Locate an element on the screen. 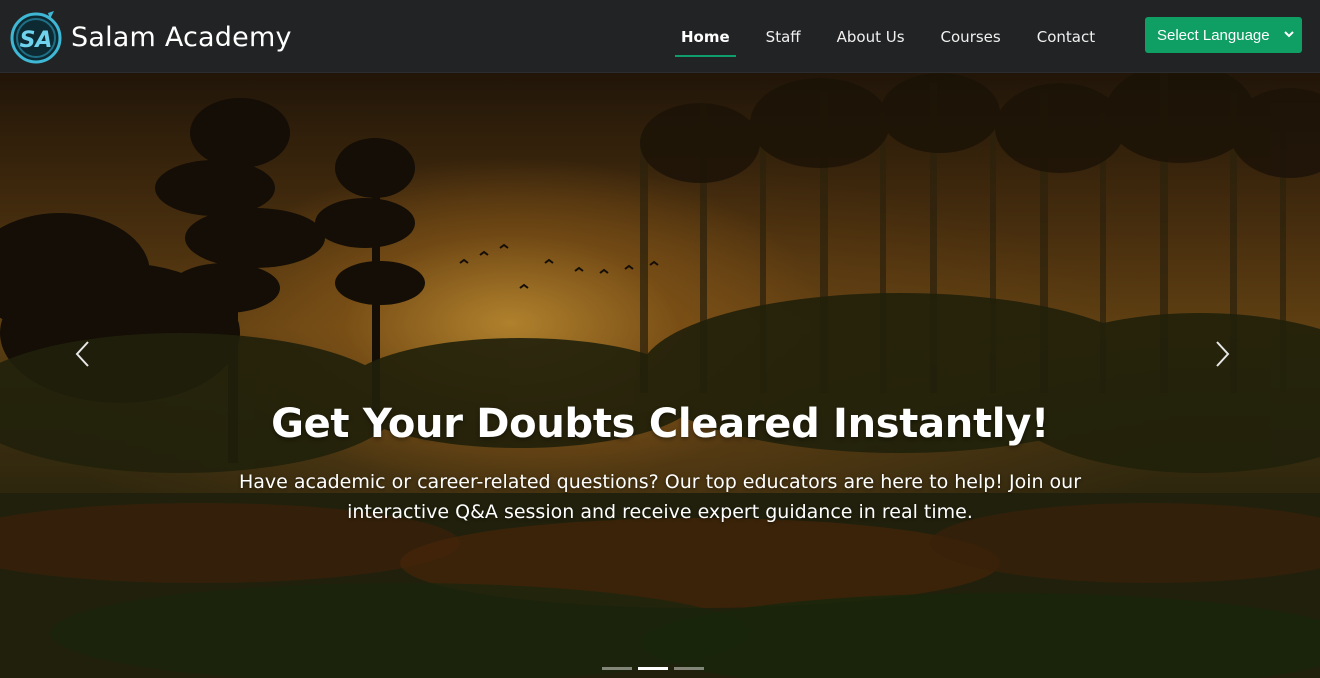 The height and width of the screenshot is (678, 1320). main-nav: Home Staff About Us Courses Contact is located at coordinates (888, 36).